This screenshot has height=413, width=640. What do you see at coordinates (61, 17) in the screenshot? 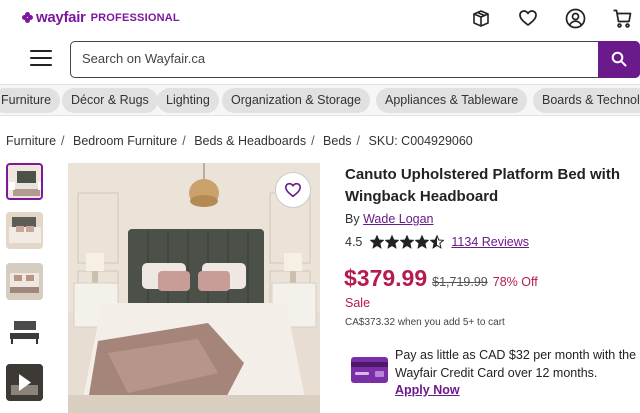
I see `logo-wordmark: wayfair` at bounding box center [61, 17].